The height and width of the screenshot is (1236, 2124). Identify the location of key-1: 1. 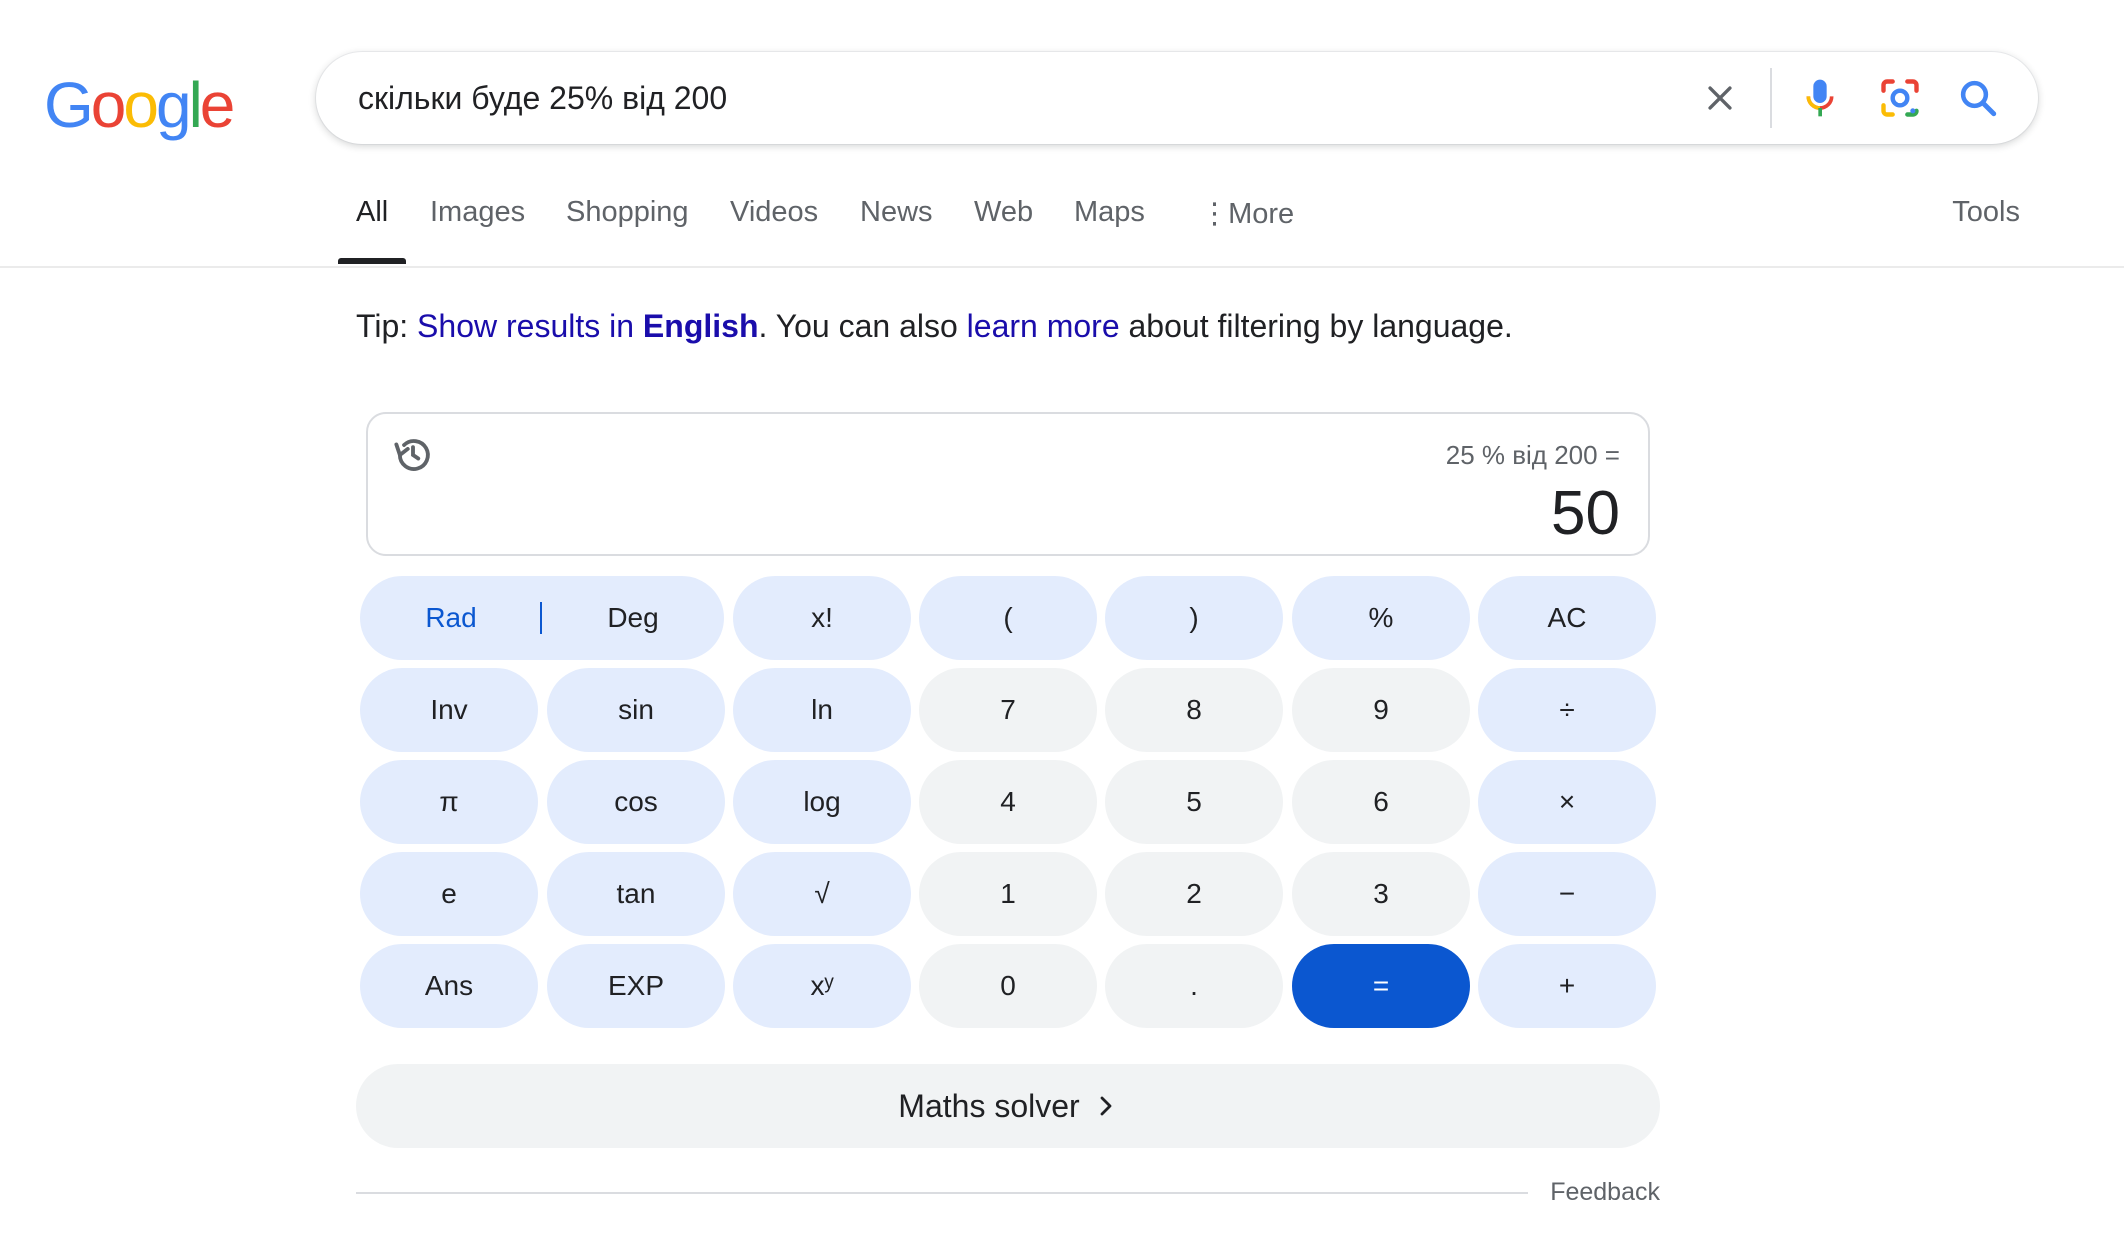
(1008, 894).